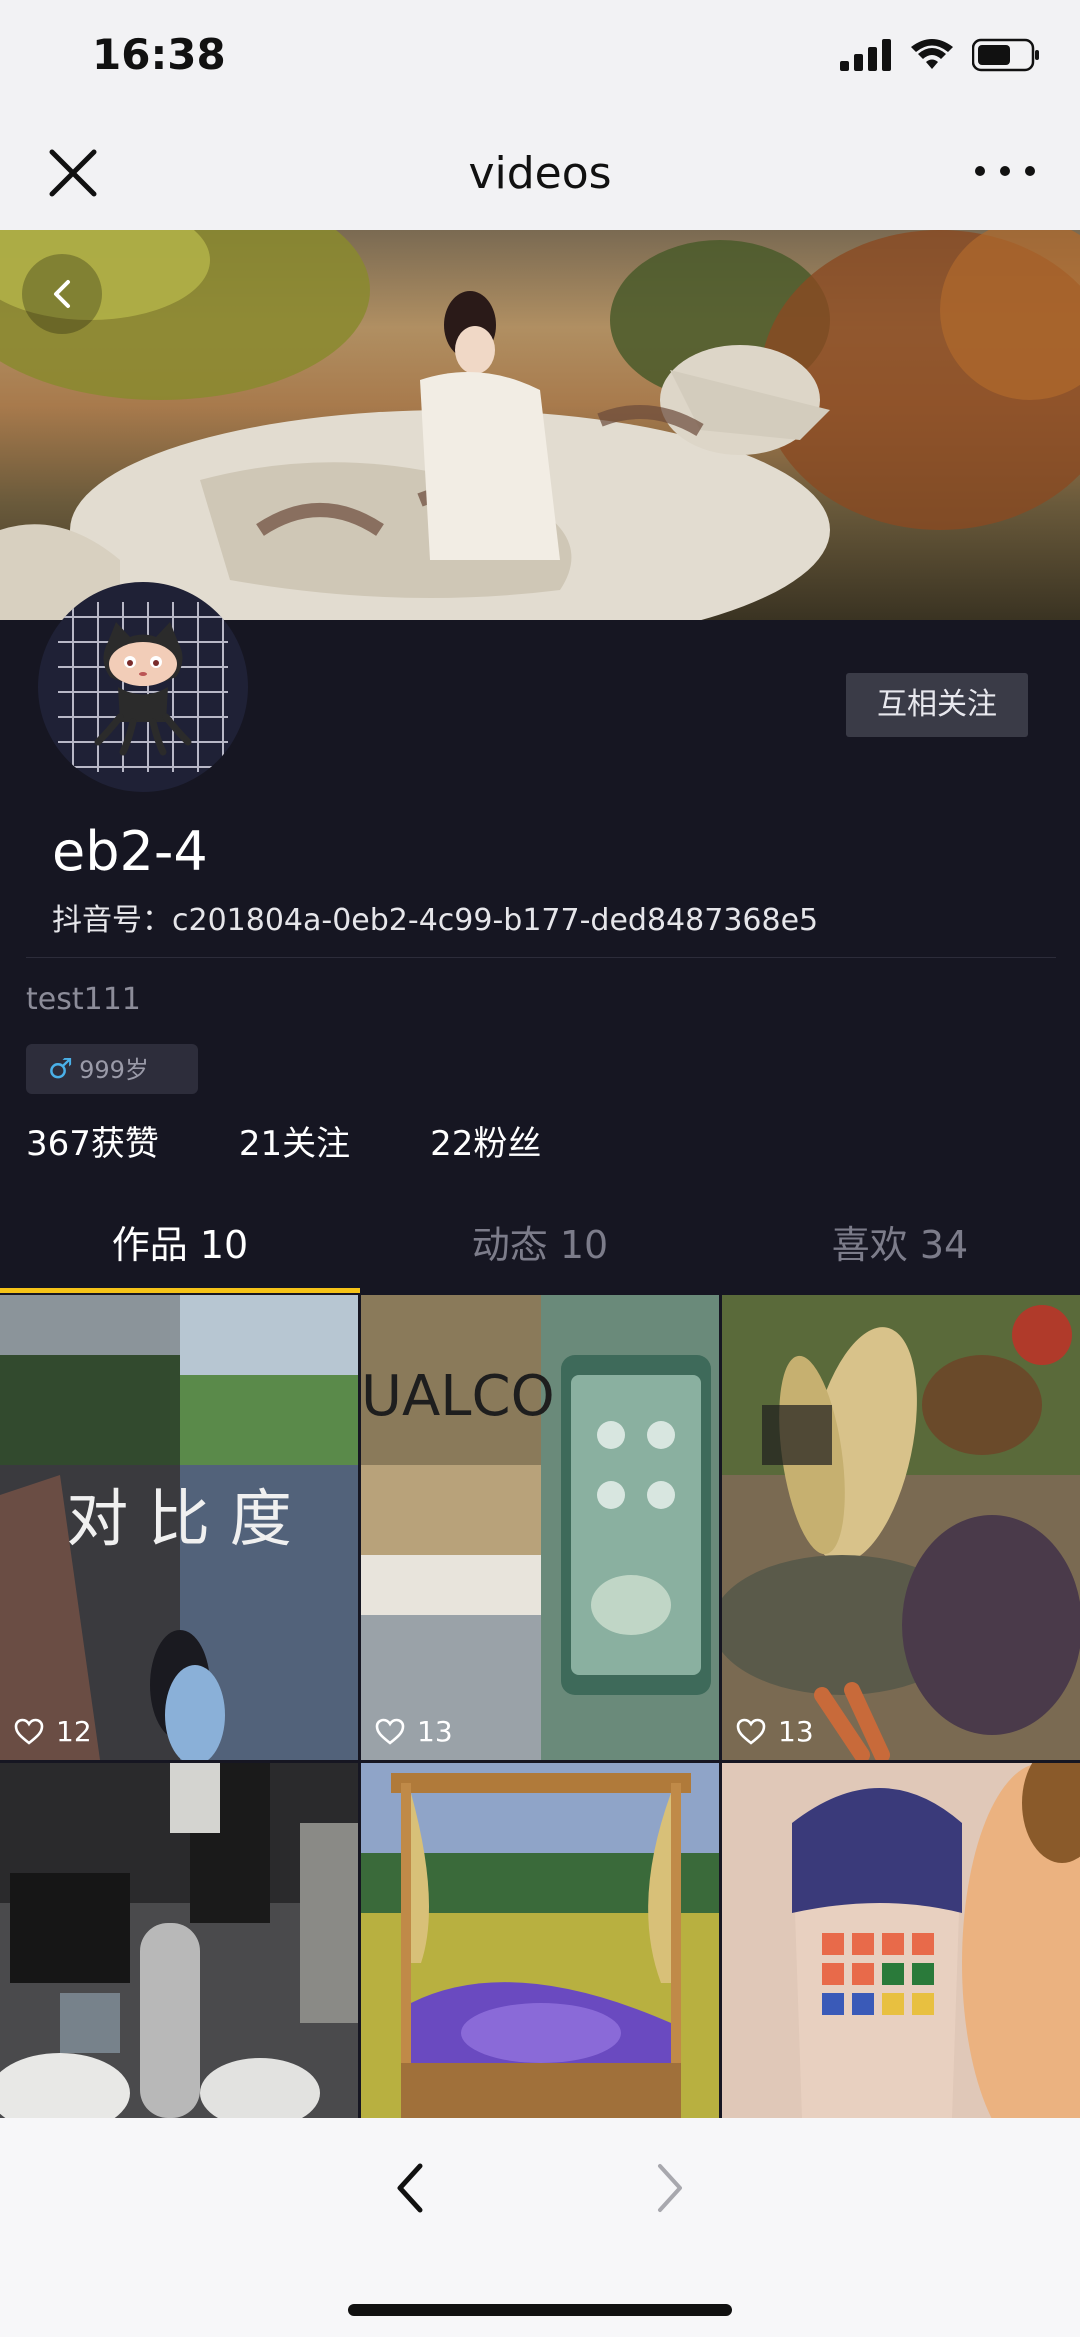 The width and height of the screenshot is (1080, 2337). Describe the element at coordinates (180, 1290) in the screenshot. I see `active-tab-indicator` at that location.